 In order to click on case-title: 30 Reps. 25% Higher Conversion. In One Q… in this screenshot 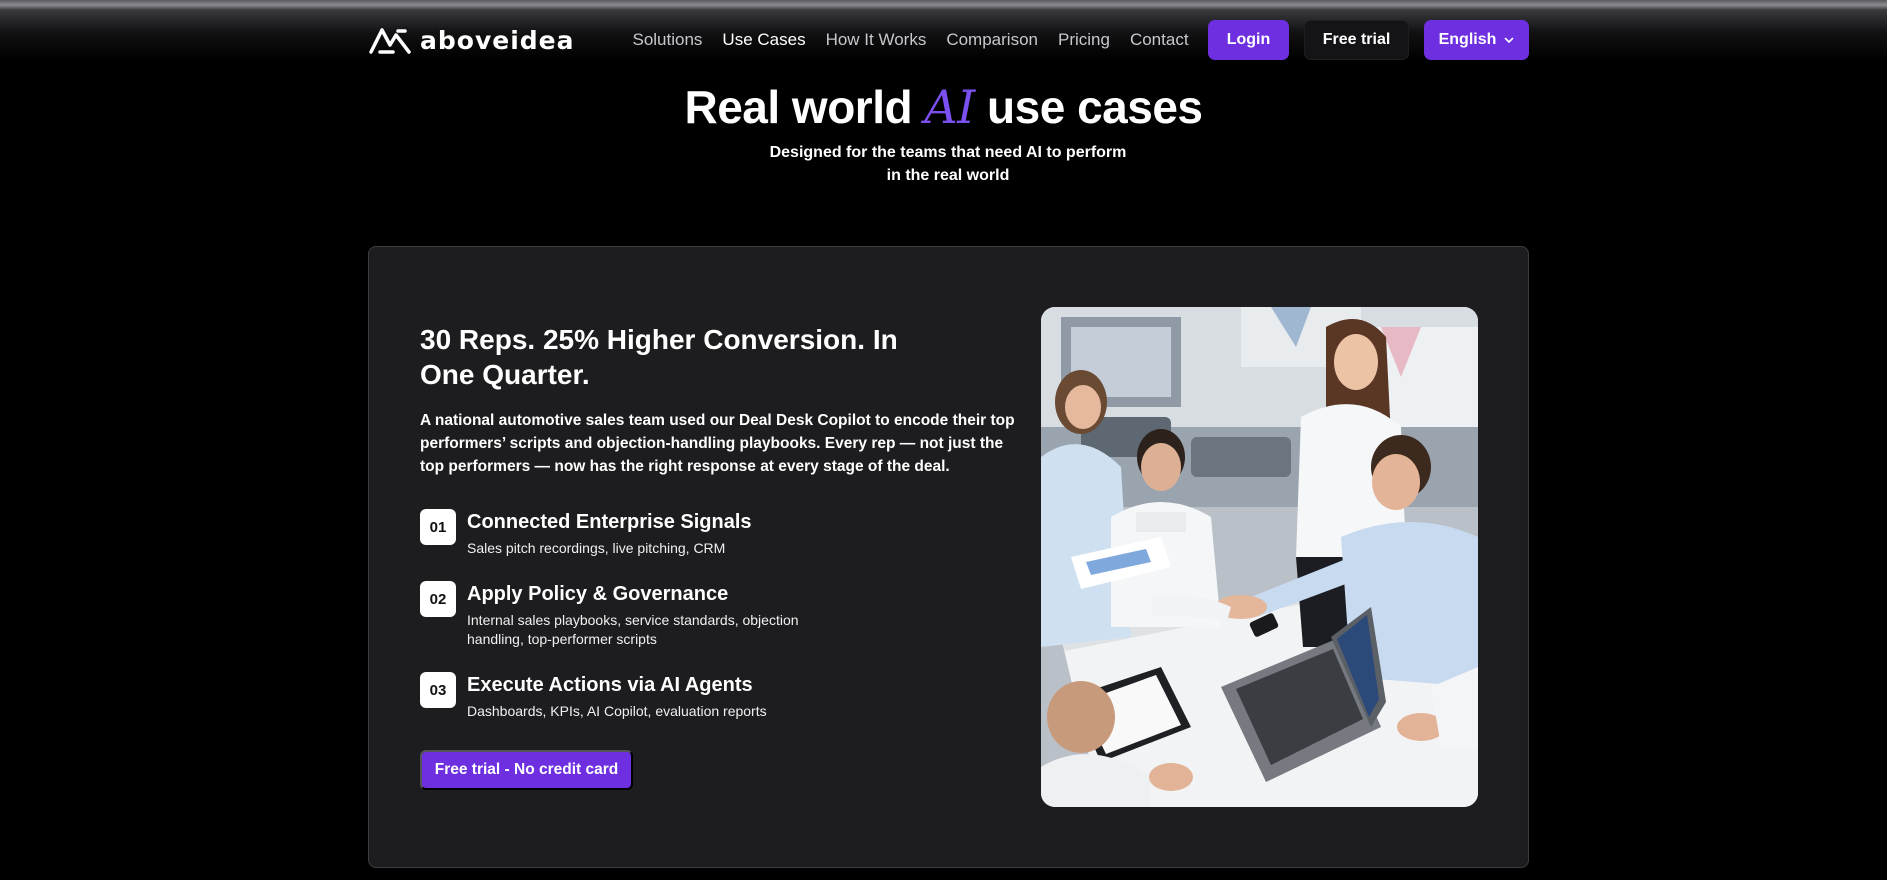, I will do `click(659, 357)`.